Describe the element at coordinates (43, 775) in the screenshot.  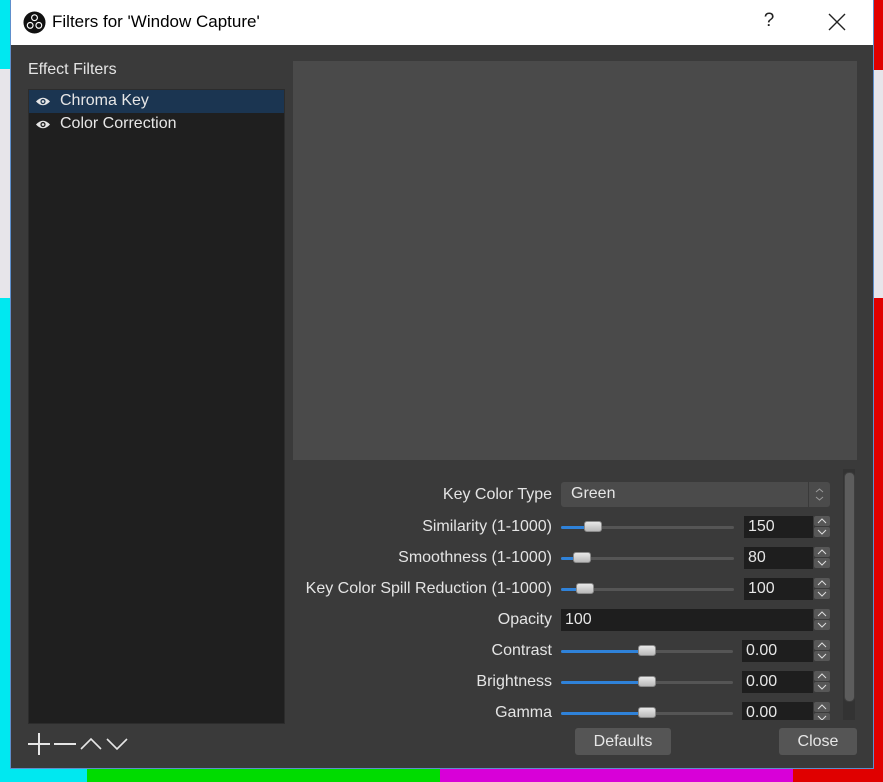
I see `backdrop-bottom-cyan` at that location.